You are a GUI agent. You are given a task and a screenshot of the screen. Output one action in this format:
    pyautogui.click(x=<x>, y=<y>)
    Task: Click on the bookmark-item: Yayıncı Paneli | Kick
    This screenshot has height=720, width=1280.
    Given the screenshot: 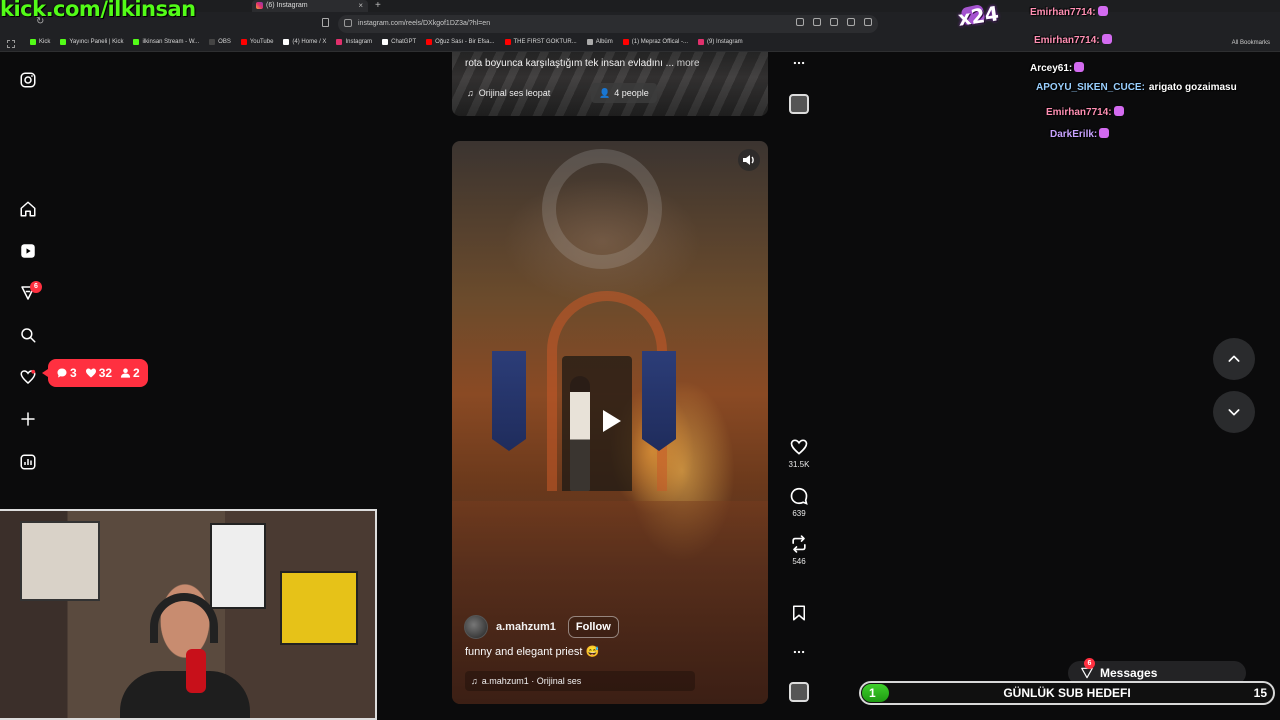 What is the action you would take?
    pyautogui.click(x=91, y=42)
    